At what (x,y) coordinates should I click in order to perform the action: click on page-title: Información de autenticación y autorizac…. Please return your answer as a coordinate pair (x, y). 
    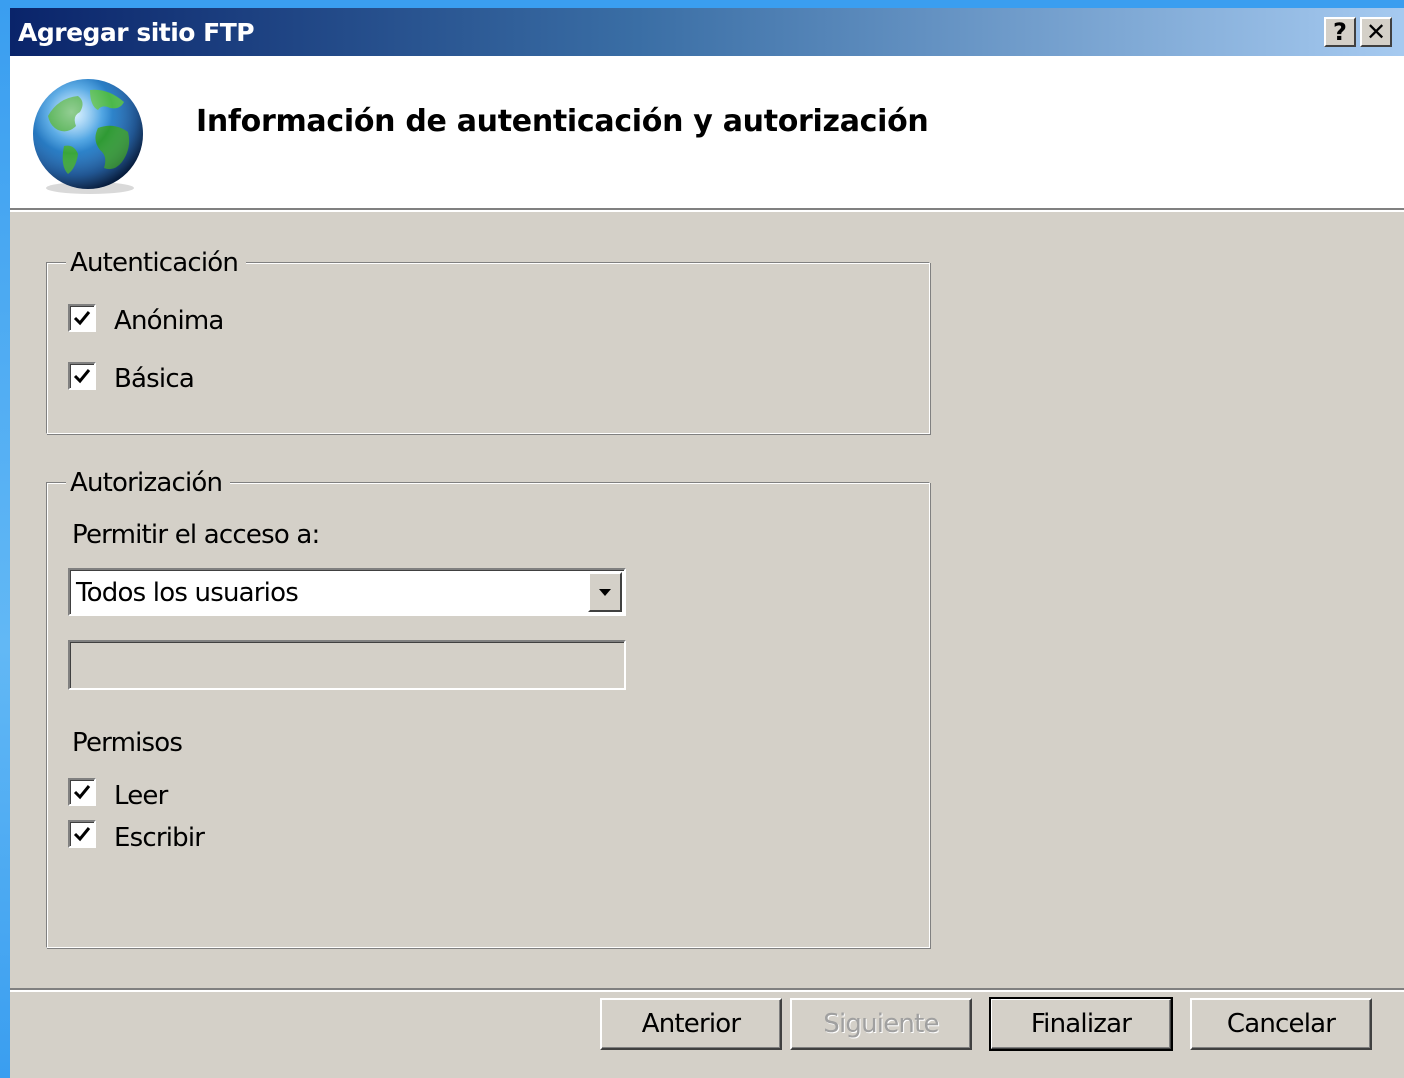
    Looking at the image, I should click on (562, 121).